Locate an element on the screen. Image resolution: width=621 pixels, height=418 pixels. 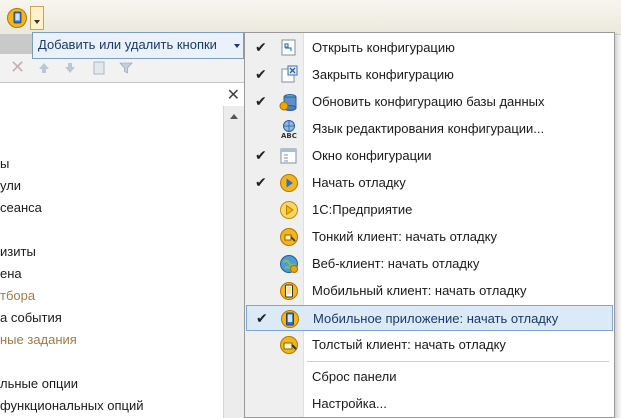
tree-item: функциональных опций is located at coordinates (72, 405).